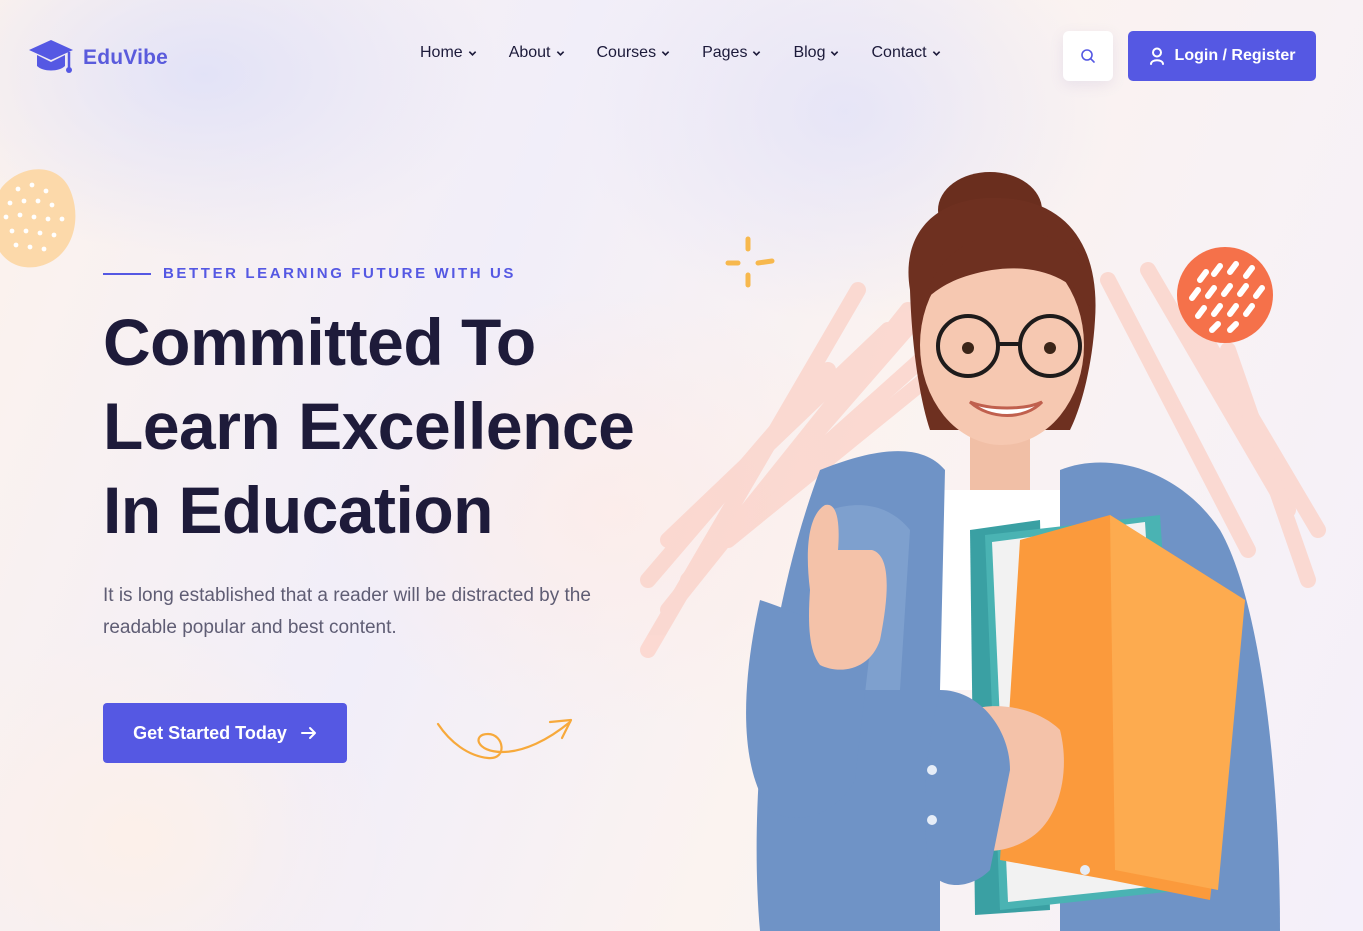 The height and width of the screenshot is (931, 1363). I want to click on search-button, so click(1088, 56).